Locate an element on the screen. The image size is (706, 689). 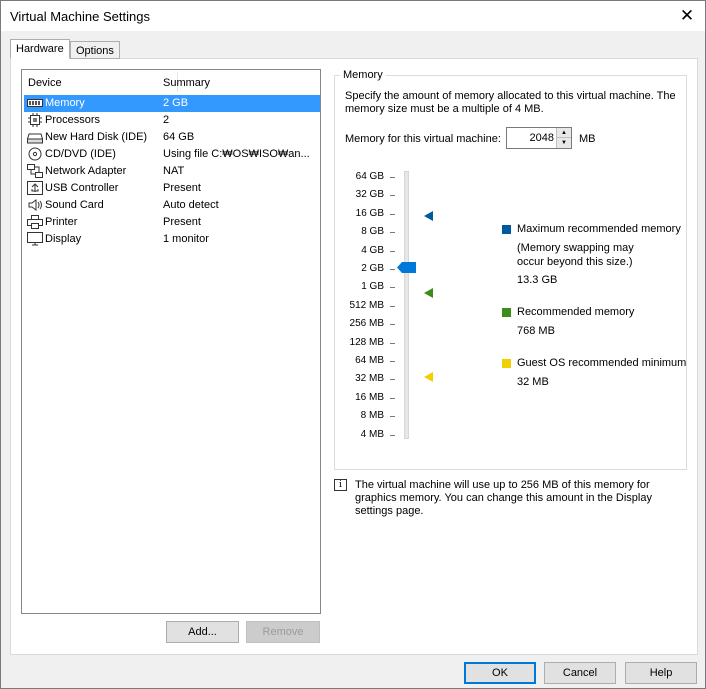
scale-tick-label: 8 GB is located at coordinates (372, 232).